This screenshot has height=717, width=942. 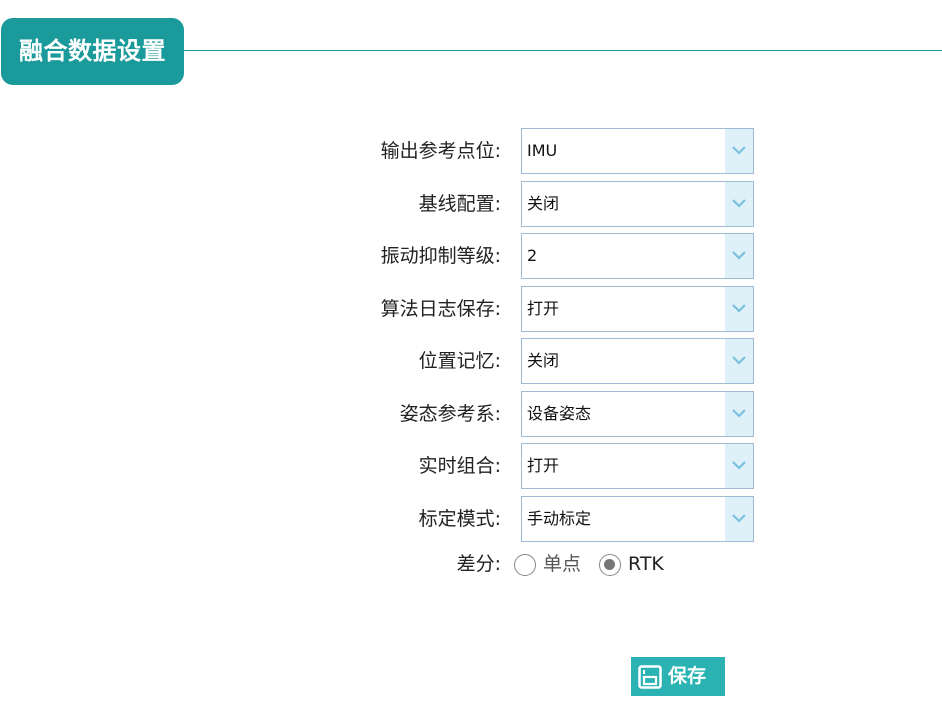 I want to click on form-row-position-memory: 位置记忆: 关闭, so click(x=471, y=361).